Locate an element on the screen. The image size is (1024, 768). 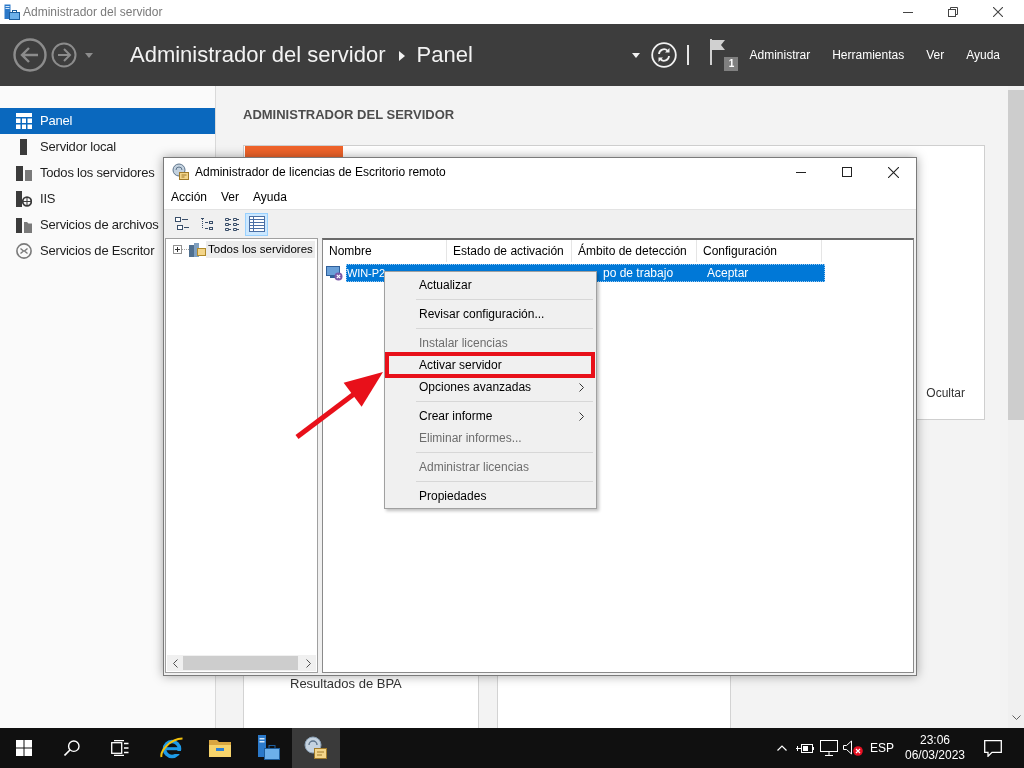
breadcrumb-arrow-icon is located at coordinates (401, 56).